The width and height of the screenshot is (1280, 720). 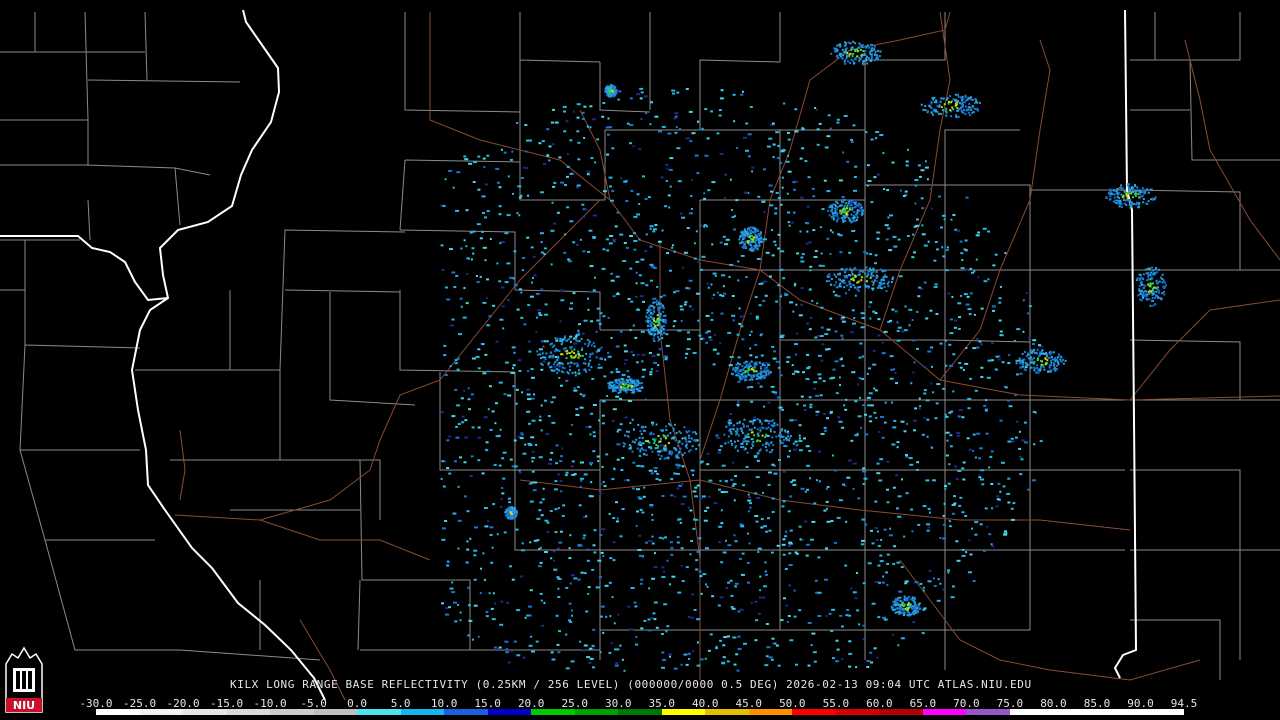 I want to click on reflectivity-color-bar, so click(x=640, y=712).